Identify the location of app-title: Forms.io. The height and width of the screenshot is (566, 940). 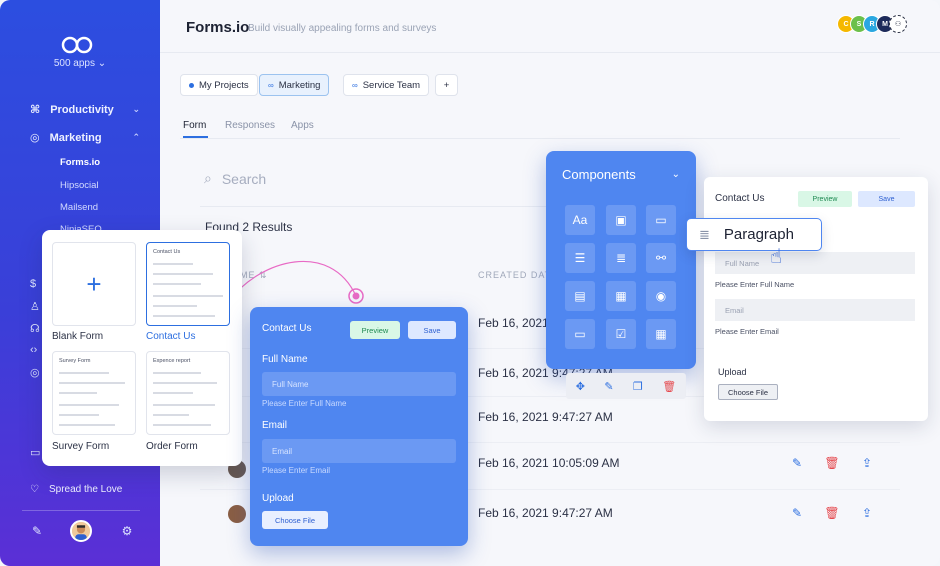
(218, 27).